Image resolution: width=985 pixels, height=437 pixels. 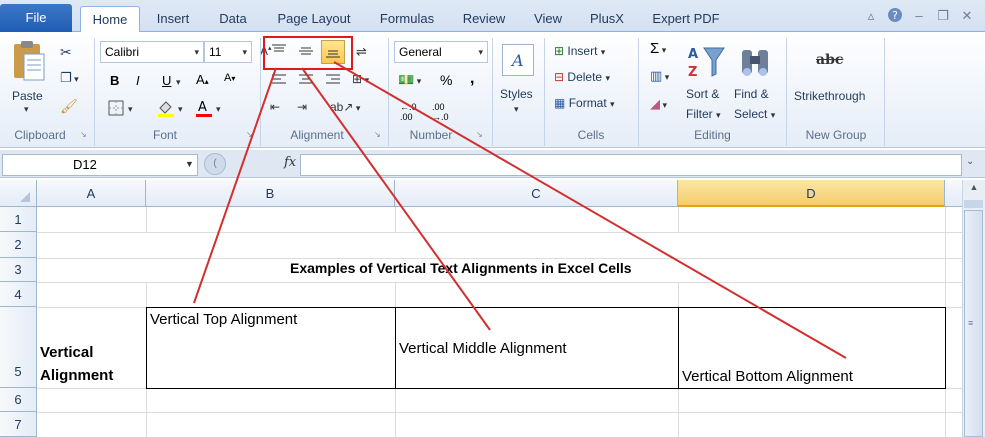 I want to click on arrow-to-top-alignment, so click(x=235, y=185).